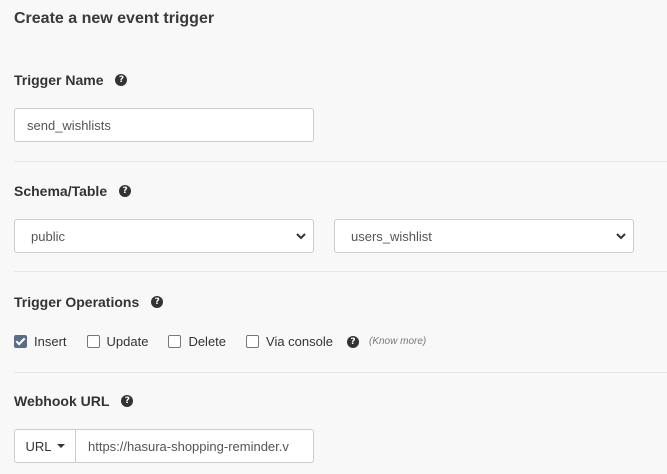  What do you see at coordinates (299, 341) in the screenshot?
I see `op-via-console-label: Via console` at bounding box center [299, 341].